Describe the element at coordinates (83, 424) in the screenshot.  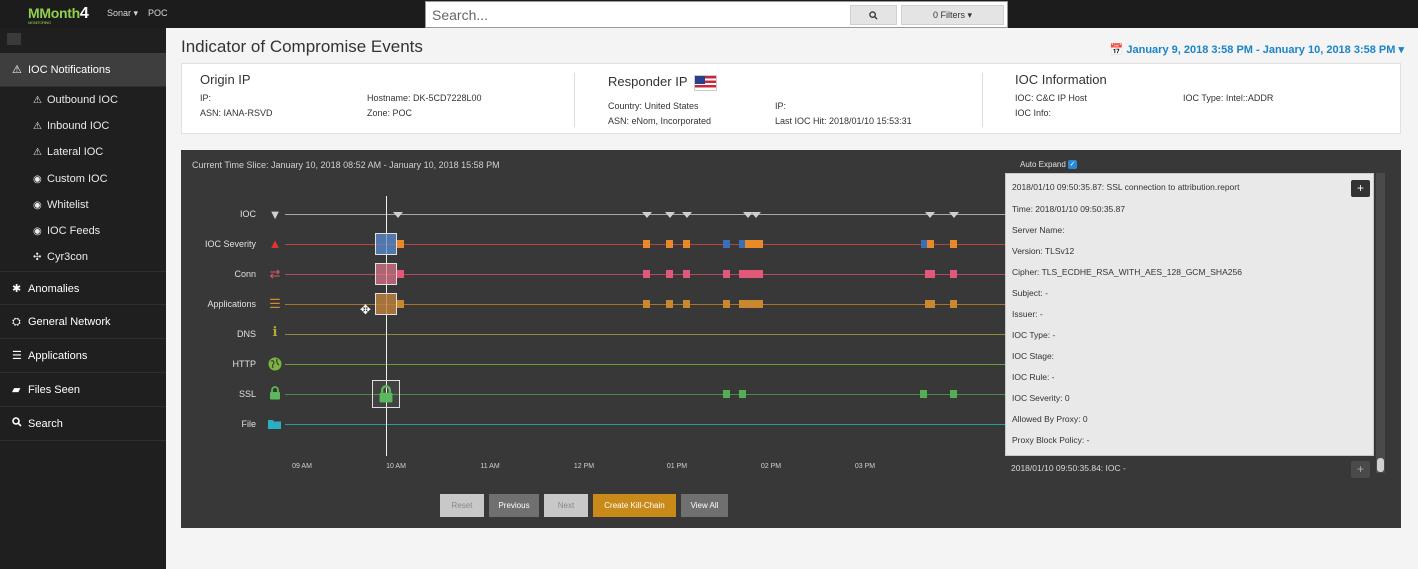
I see `sidebar-item-search: Search` at that location.